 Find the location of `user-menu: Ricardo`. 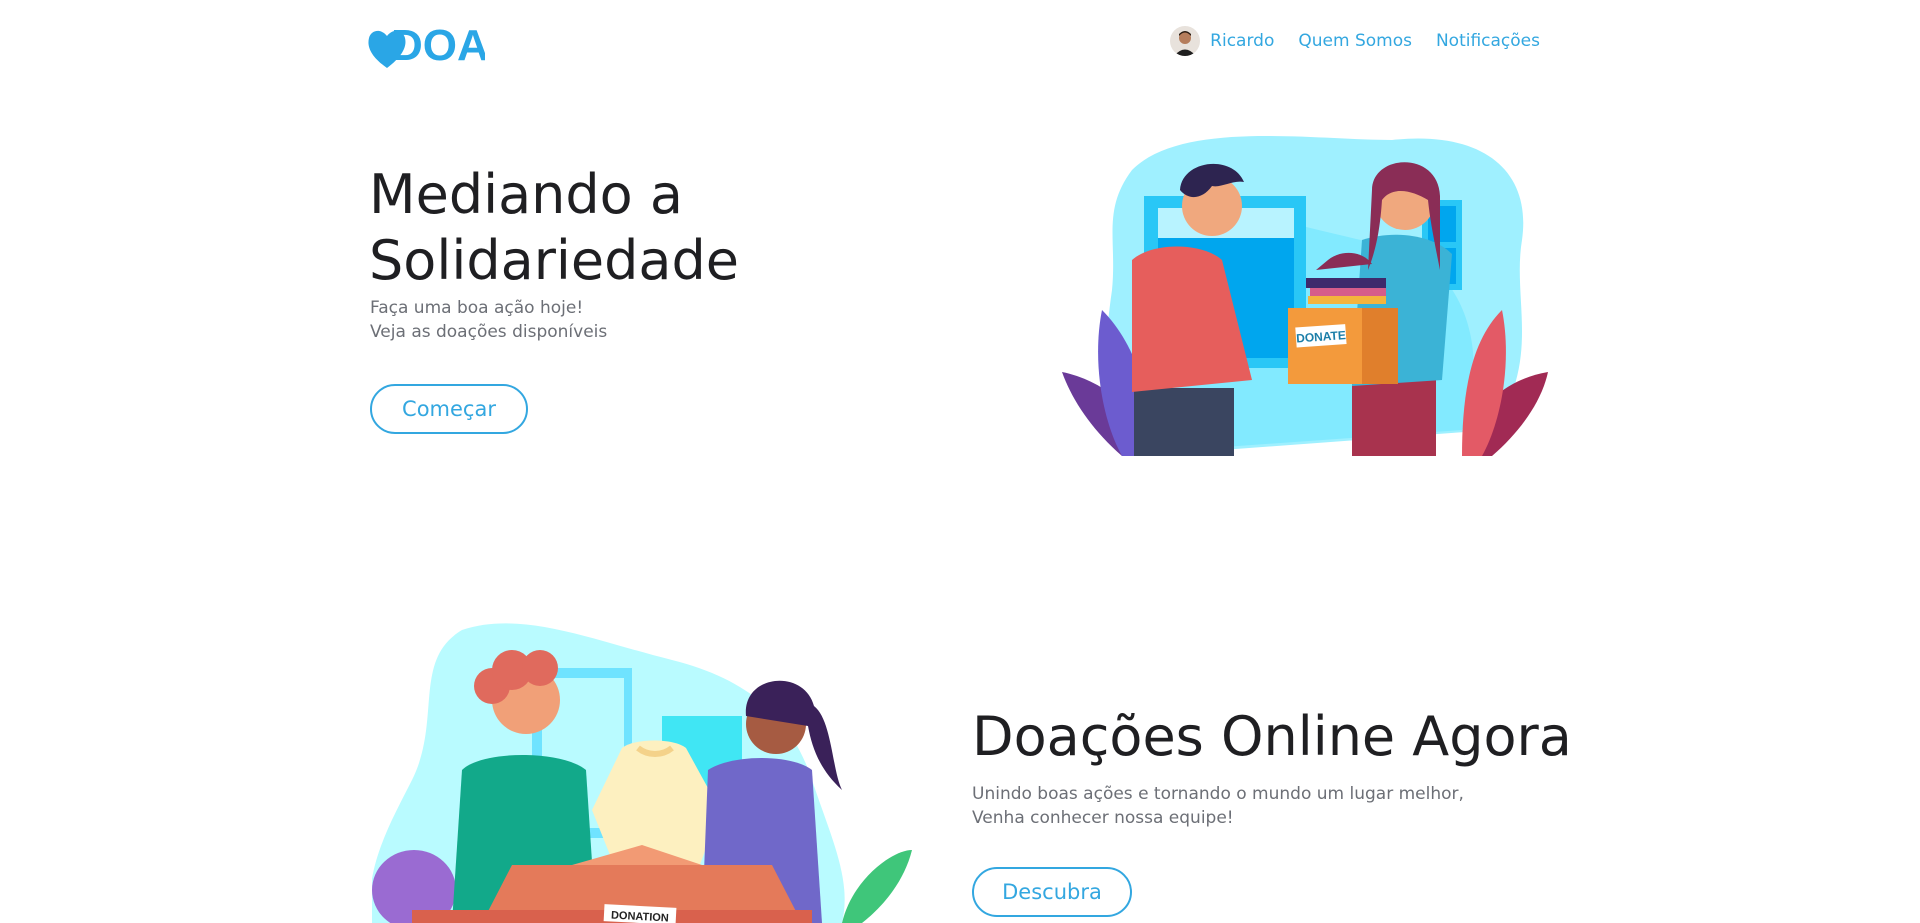

user-menu: Ricardo is located at coordinates (1222, 41).